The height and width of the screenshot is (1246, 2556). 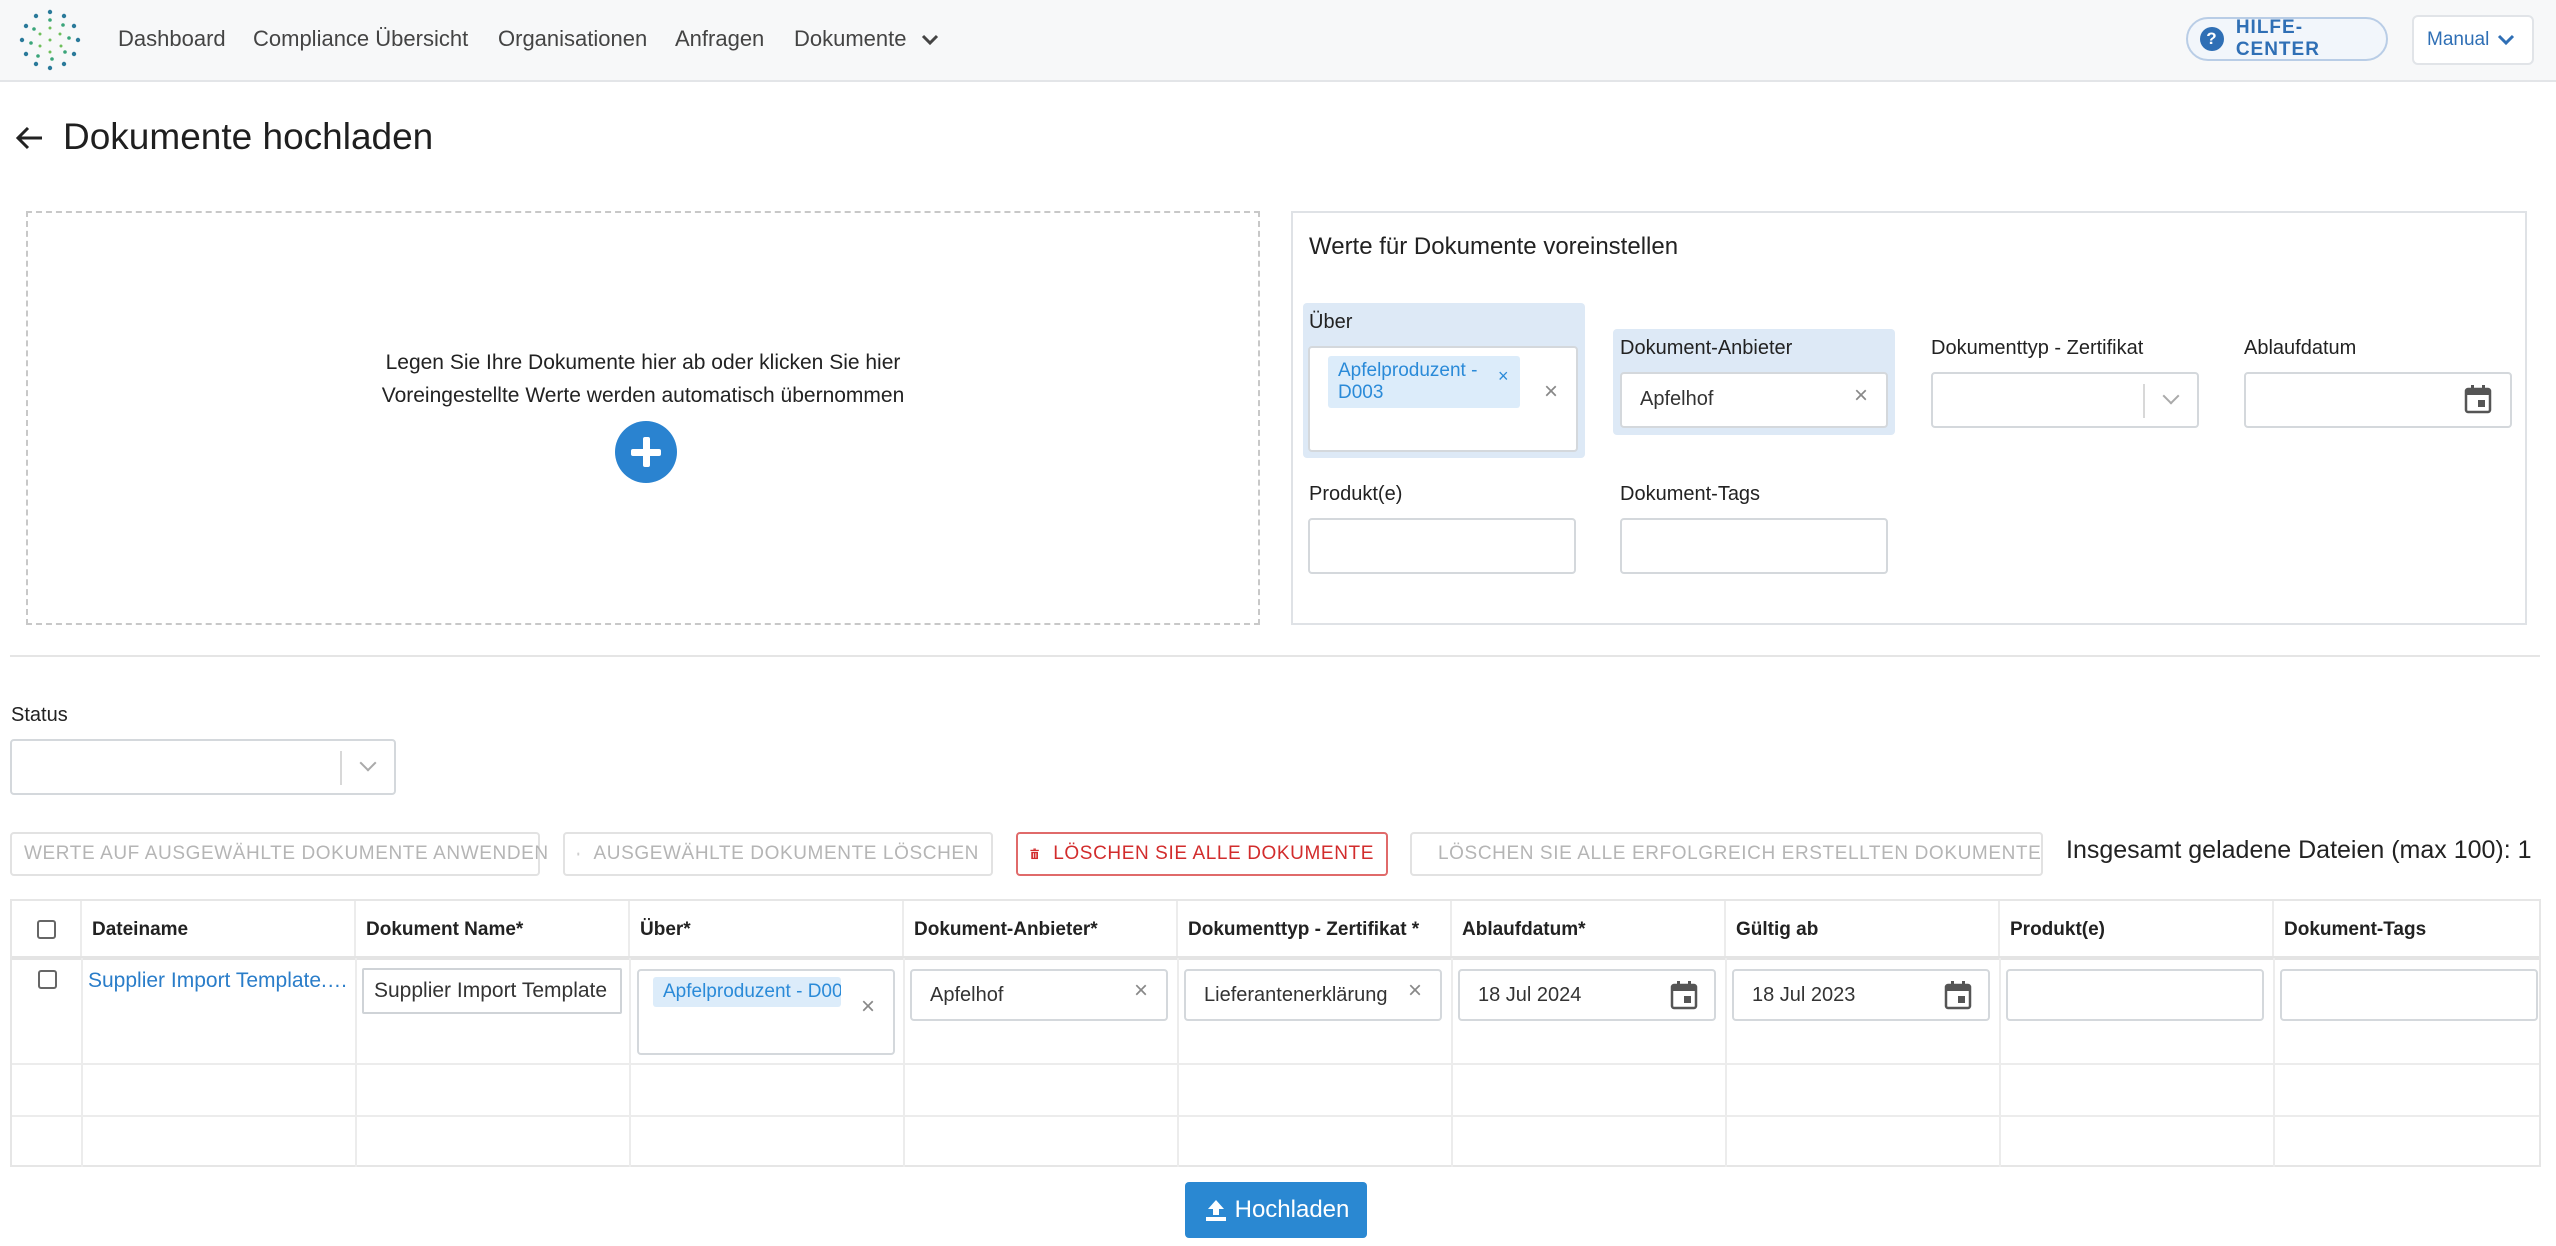 What do you see at coordinates (850, 38) in the screenshot?
I see `nav-dokumente-label: Dokumente` at bounding box center [850, 38].